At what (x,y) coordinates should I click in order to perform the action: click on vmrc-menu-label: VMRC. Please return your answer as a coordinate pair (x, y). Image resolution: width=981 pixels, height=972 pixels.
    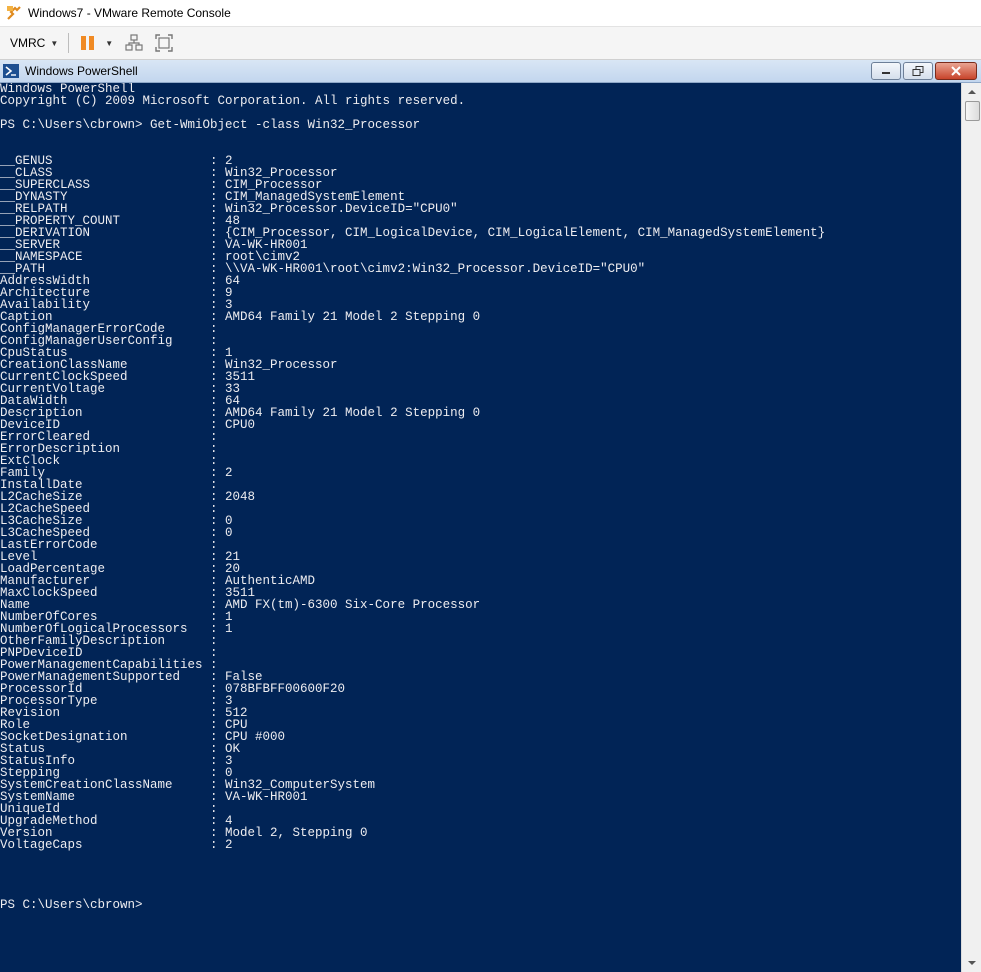
    Looking at the image, I should click on (28, 43).